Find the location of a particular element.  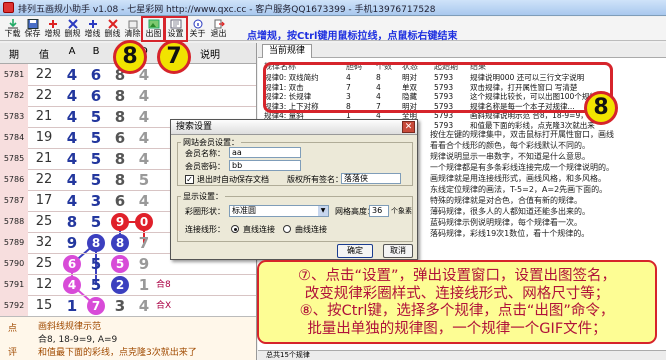

clear-icon is located at coordinates (132, 24).